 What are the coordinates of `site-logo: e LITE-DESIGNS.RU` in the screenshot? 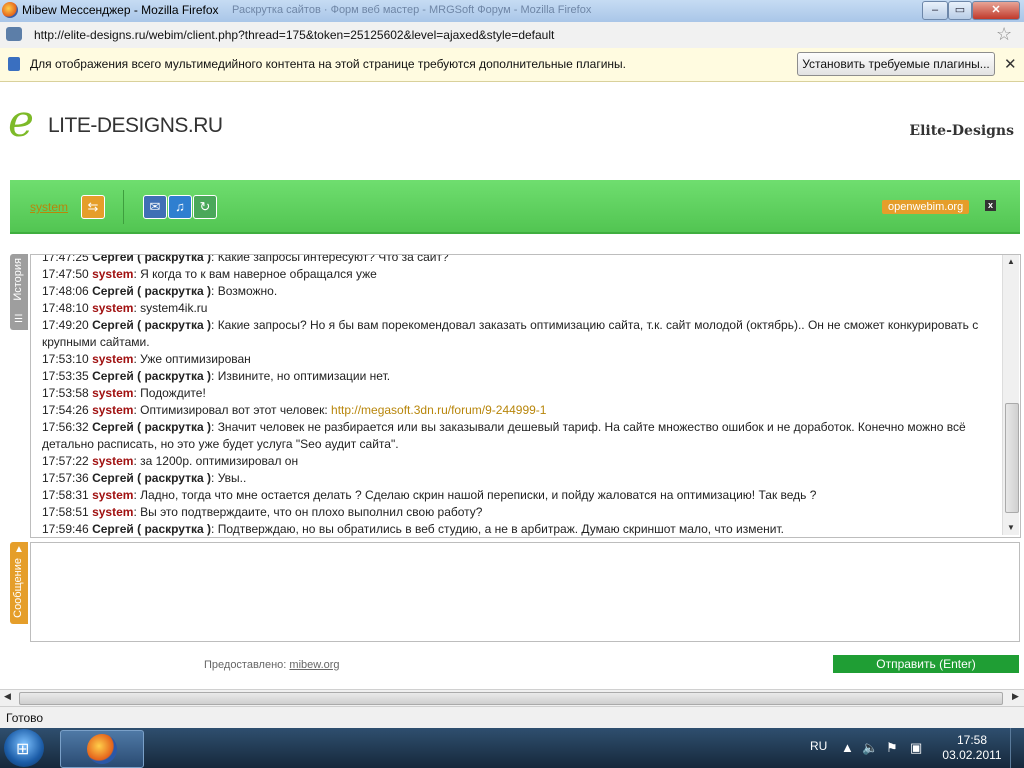 It's located at (115, 122).